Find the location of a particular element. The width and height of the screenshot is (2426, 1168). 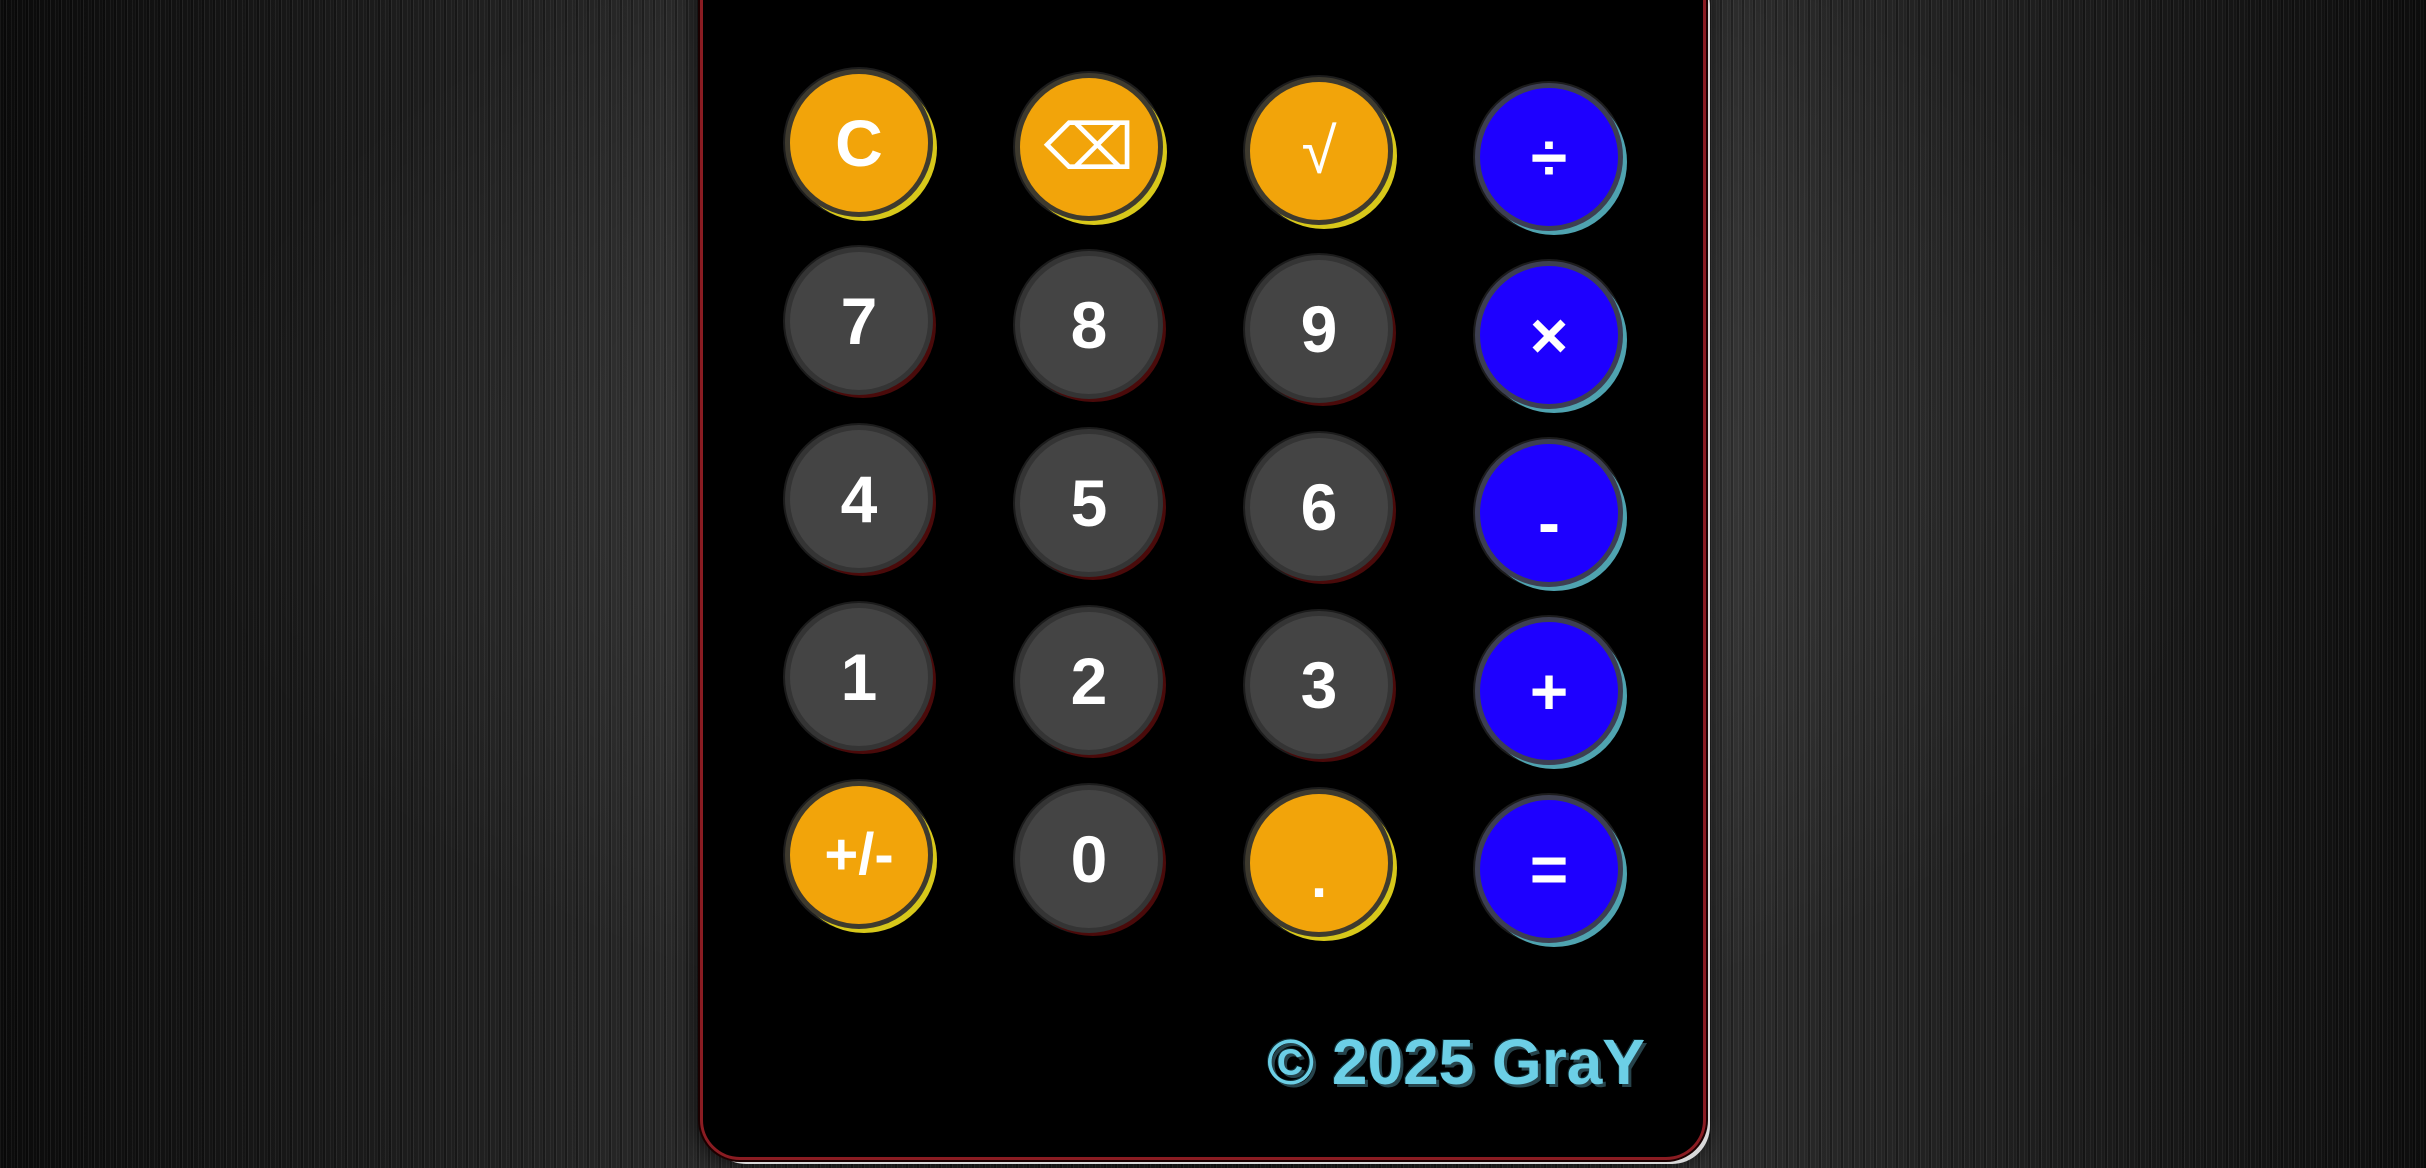

clear-button-label: C is located at coordinates (859, 143).